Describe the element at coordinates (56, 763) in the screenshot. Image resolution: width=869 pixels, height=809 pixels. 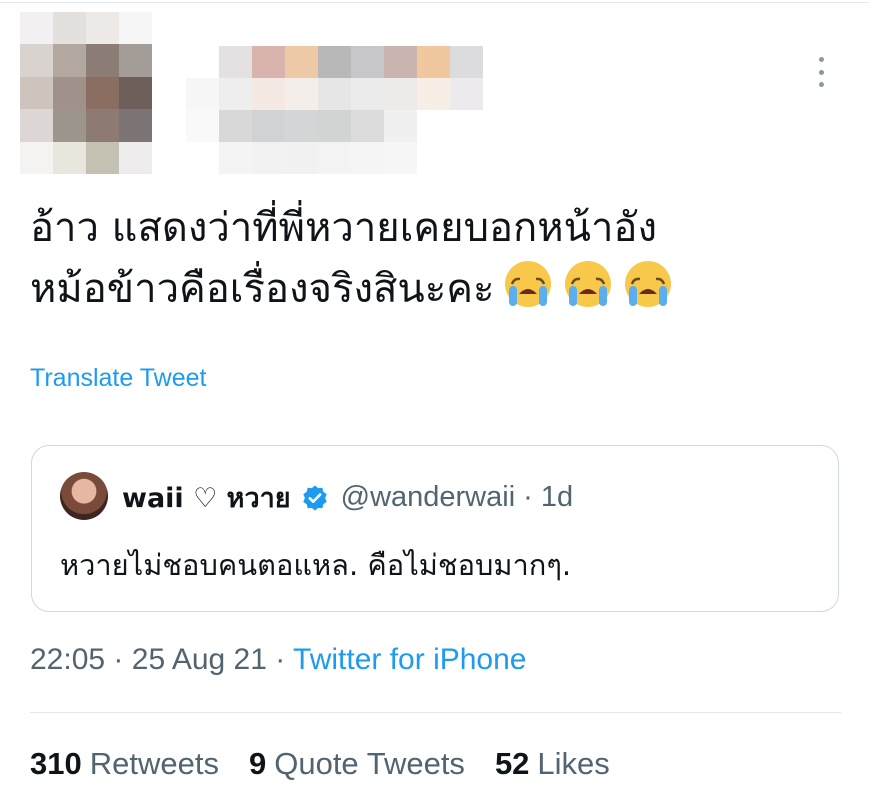
I see `retweets-count: 310` at that location.